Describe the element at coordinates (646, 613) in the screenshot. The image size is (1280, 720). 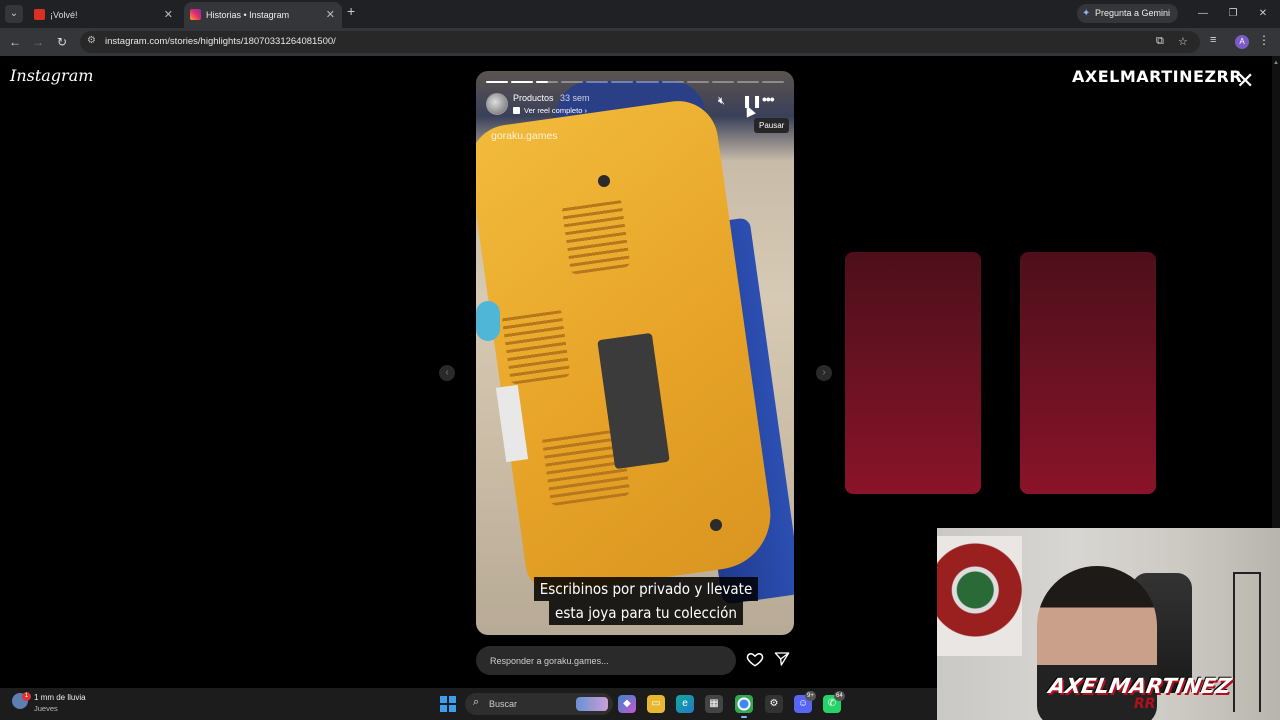
I see `caption-line-2: esta joya para tu colección` at that location.